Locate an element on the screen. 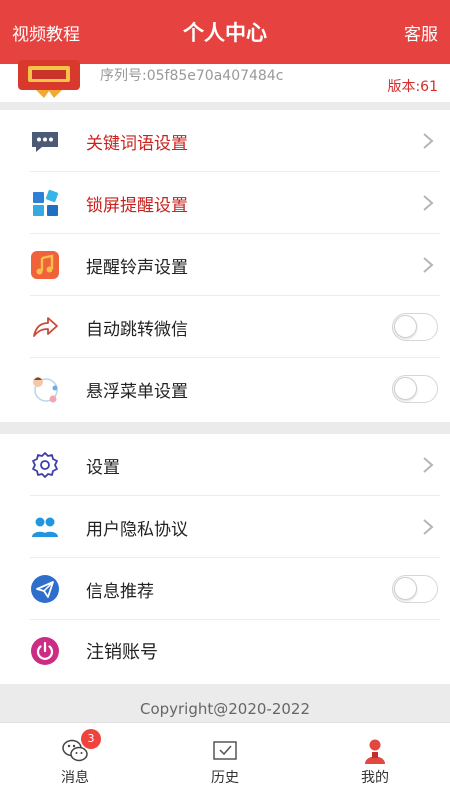 This screenshot has height=801, width=450. mail-icon is located at coordinates (225, 750).